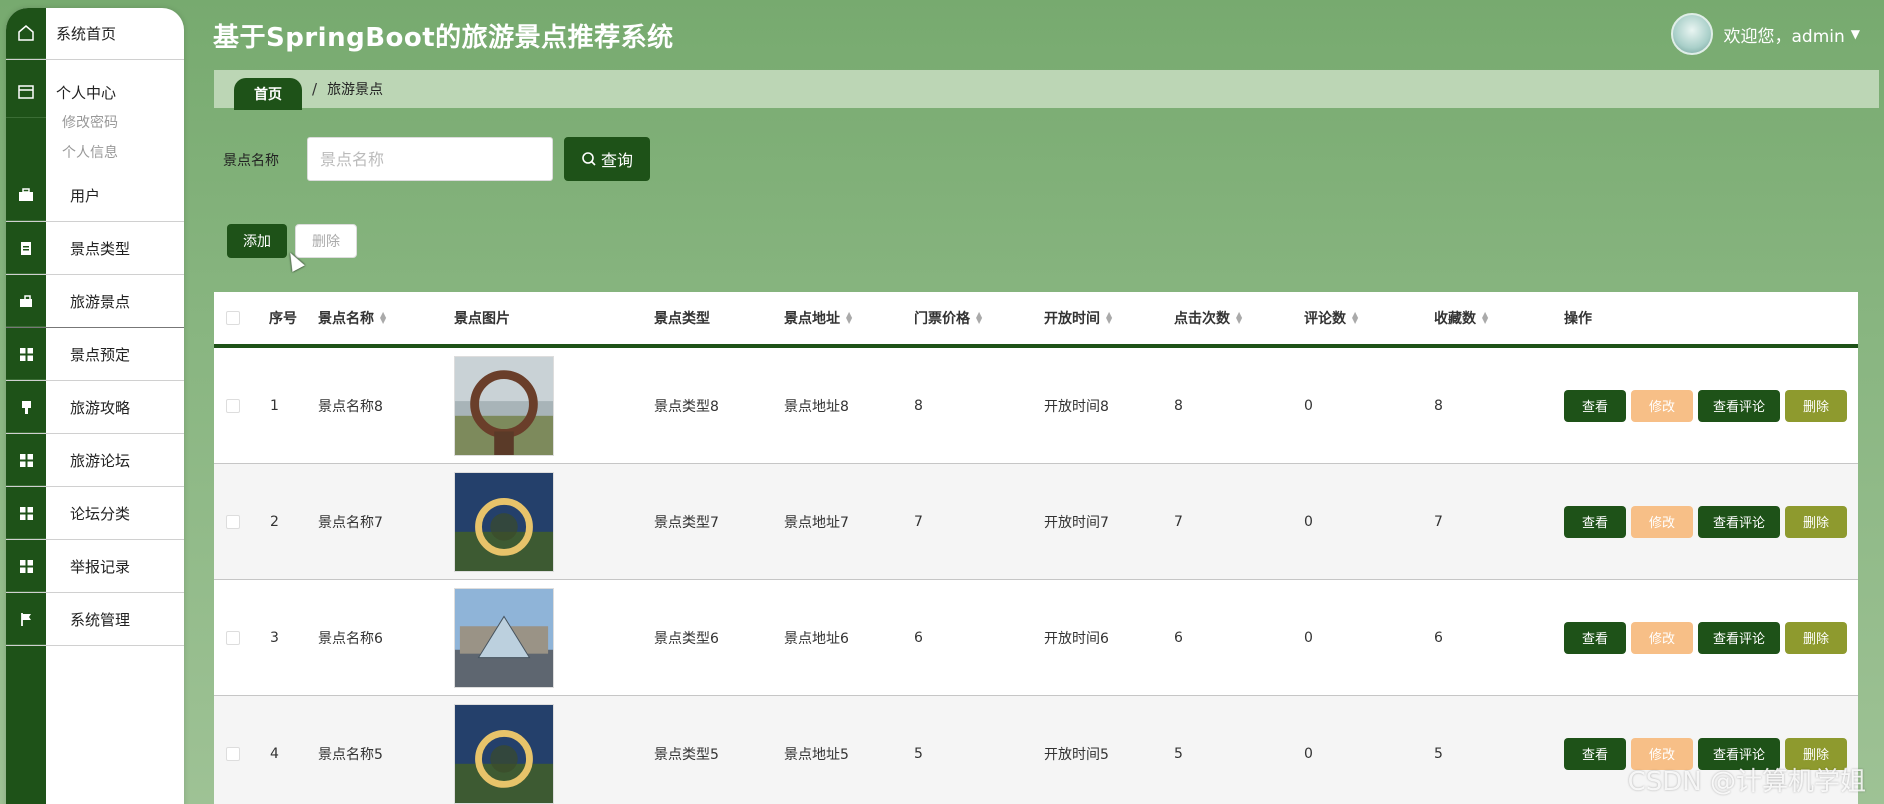  I want to click on cell-clicks: 8, so click(1178, 405).